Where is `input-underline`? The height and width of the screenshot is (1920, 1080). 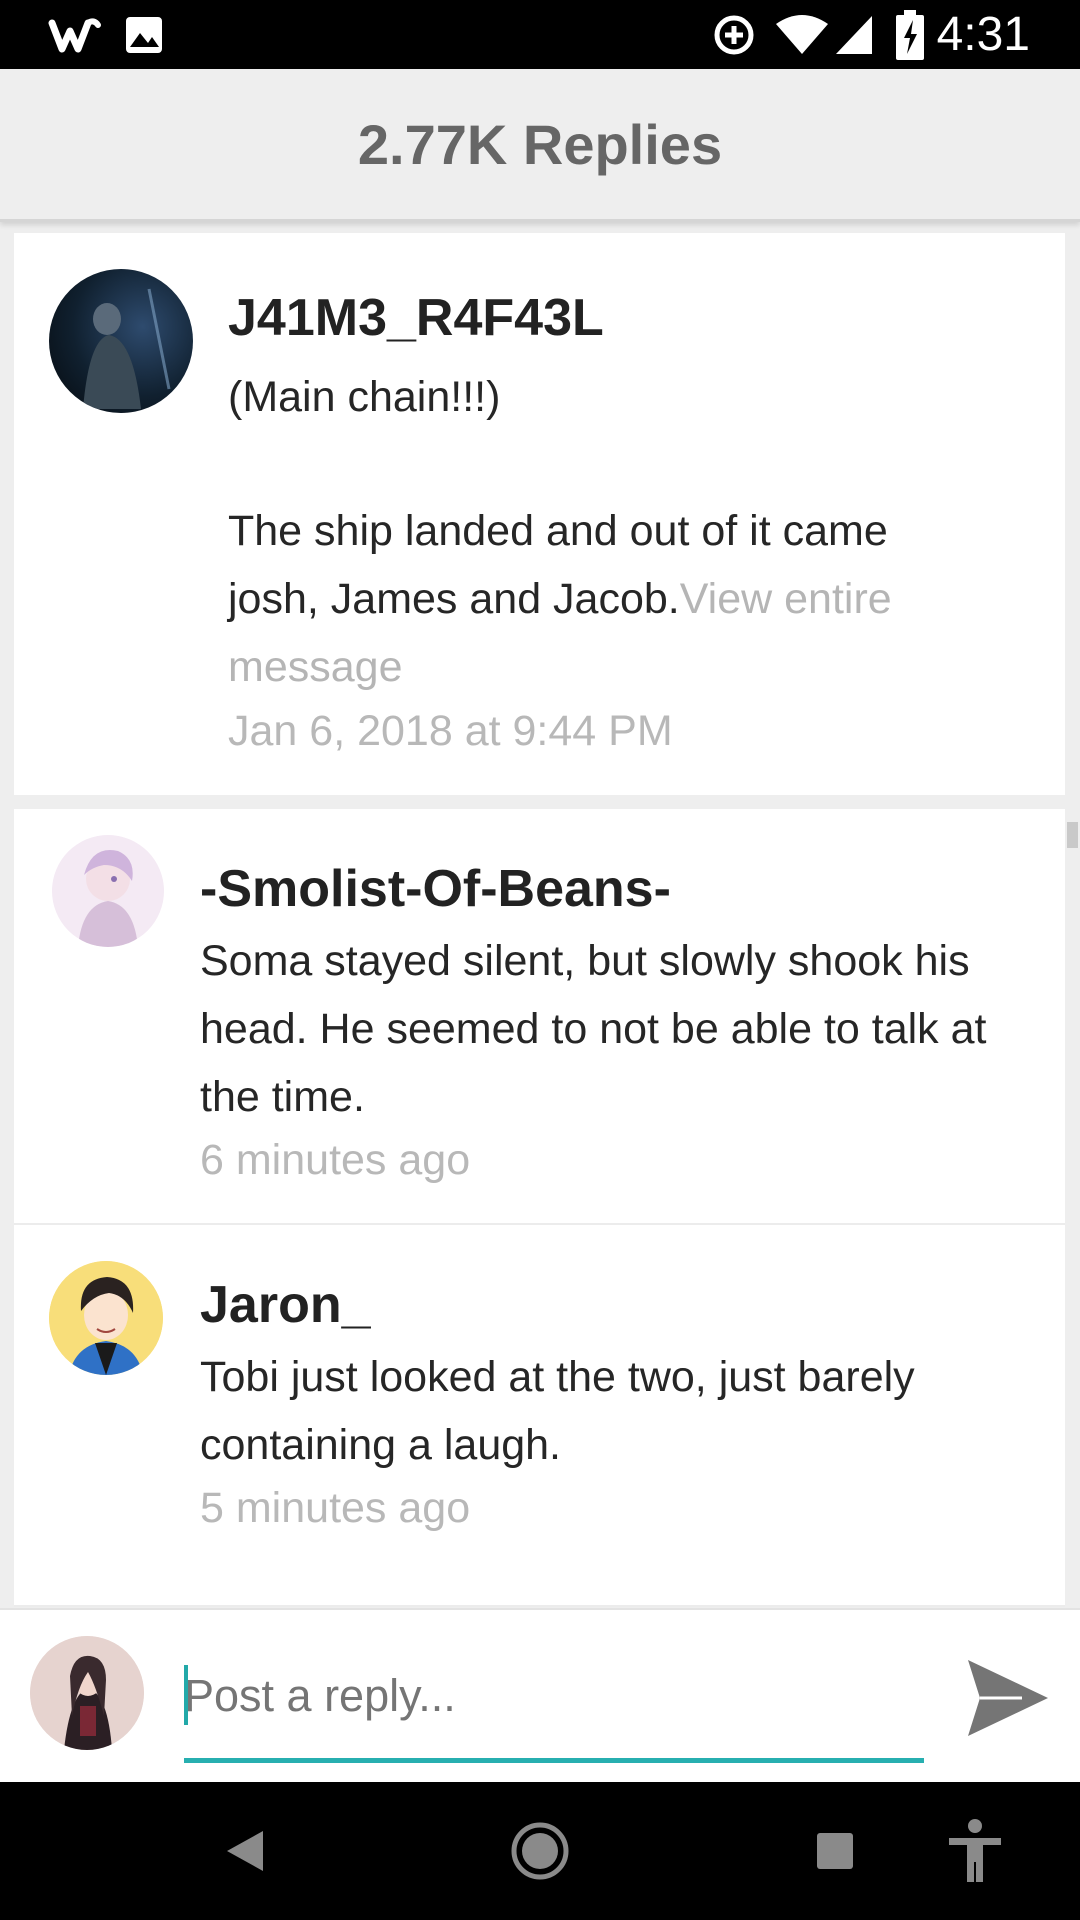
input-underline is located at coordinates (554, 1760).